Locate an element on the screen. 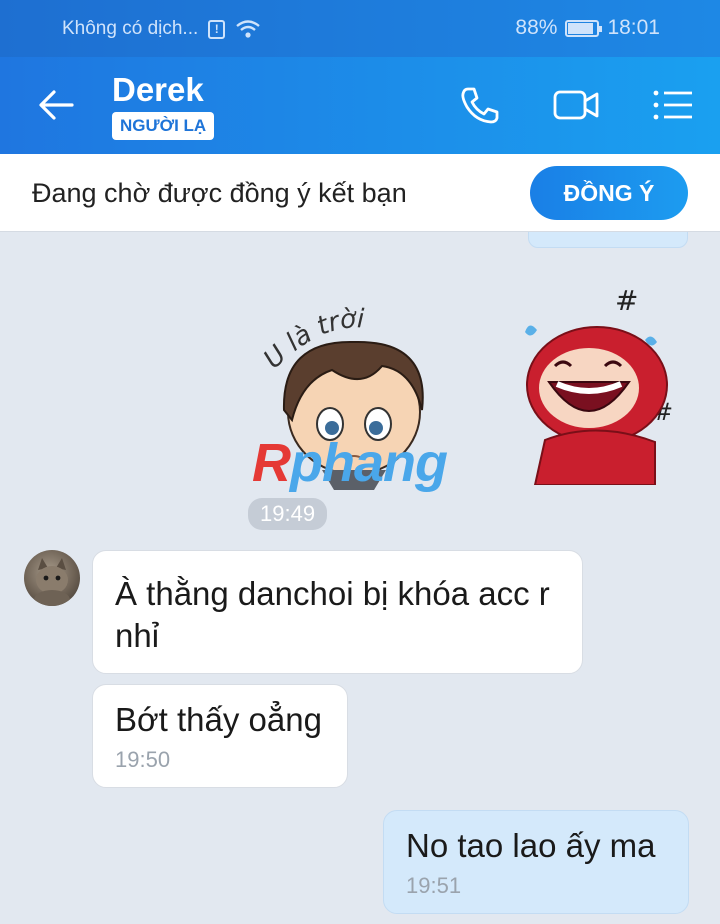 This screenshot has width=720, height=924. previous-message-bubble is located at coordinates (608, 240).